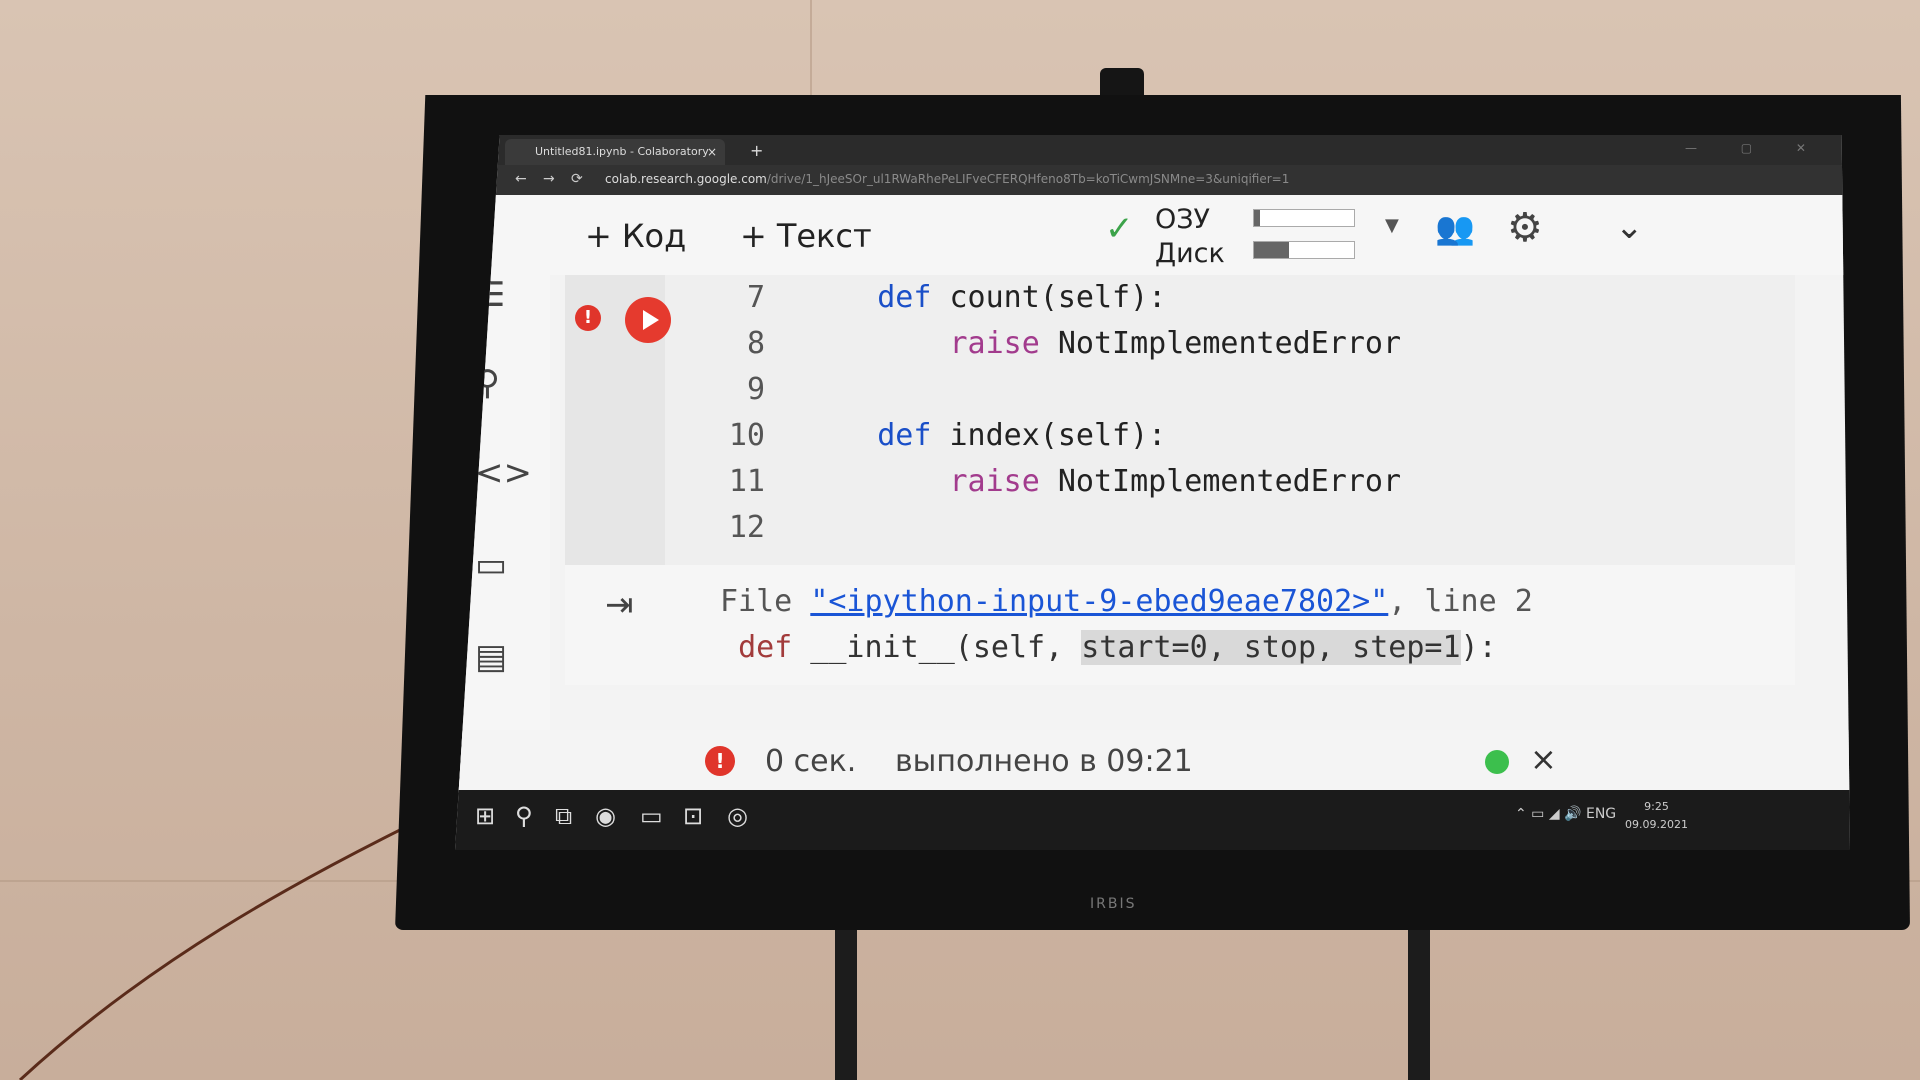  I want to click on code-line: 8 raise NotImplementedError, so click(1053, 344).